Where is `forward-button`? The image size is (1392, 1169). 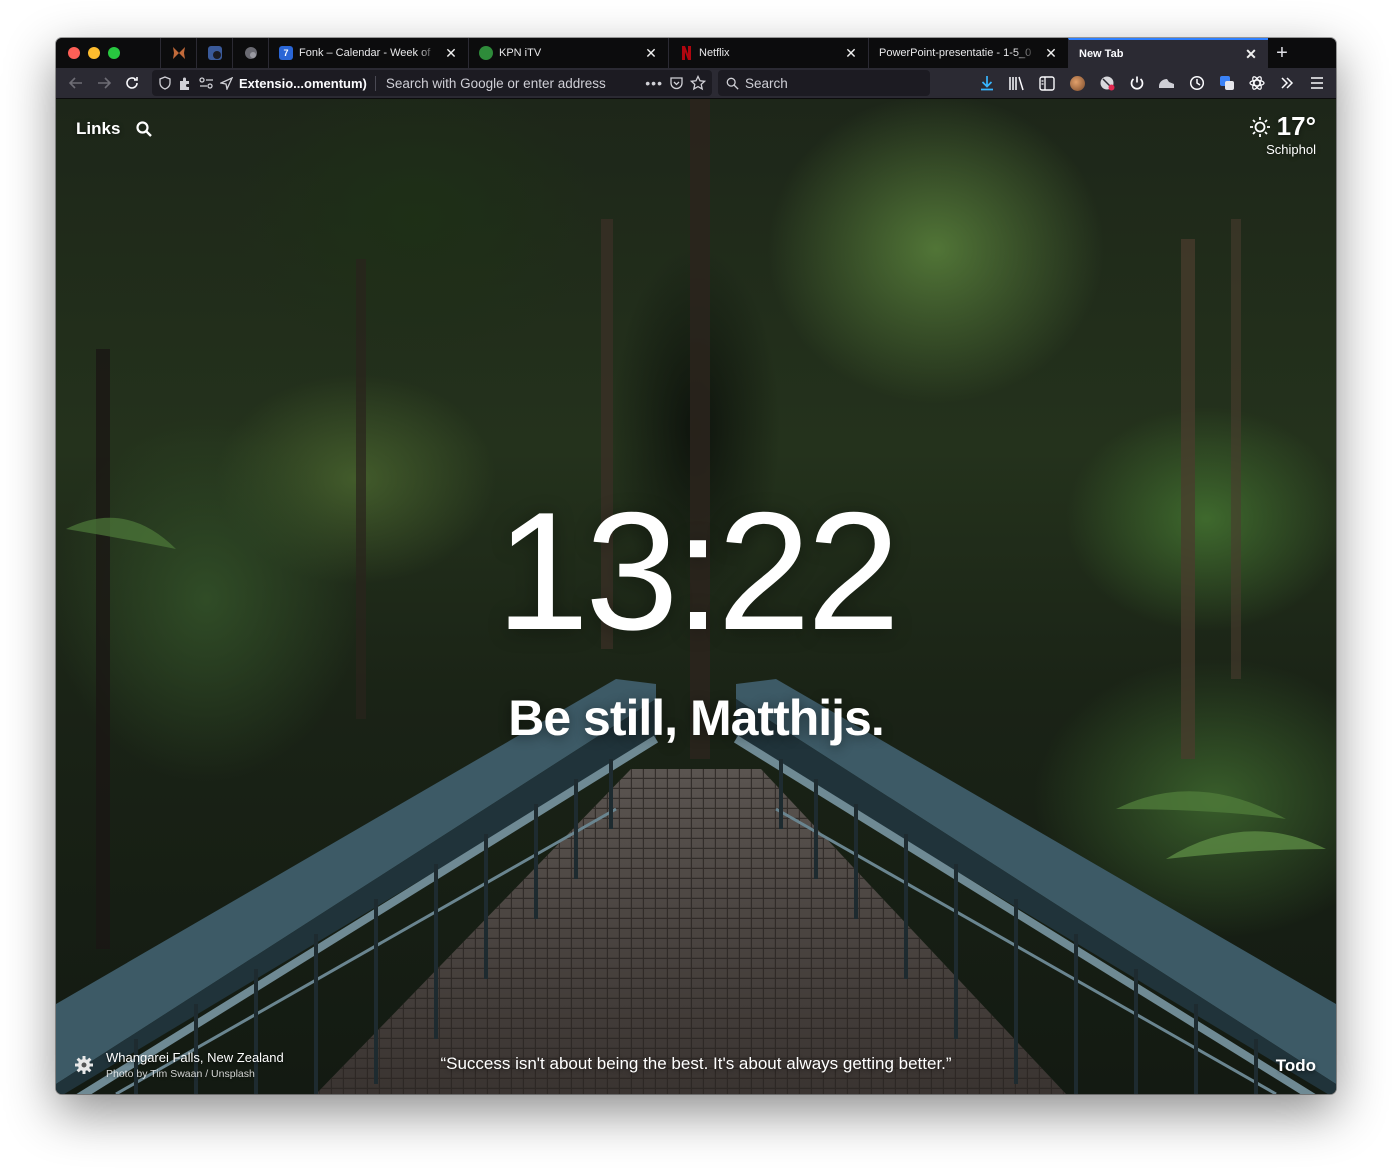
forward-button is located at coordinates (104, 83).